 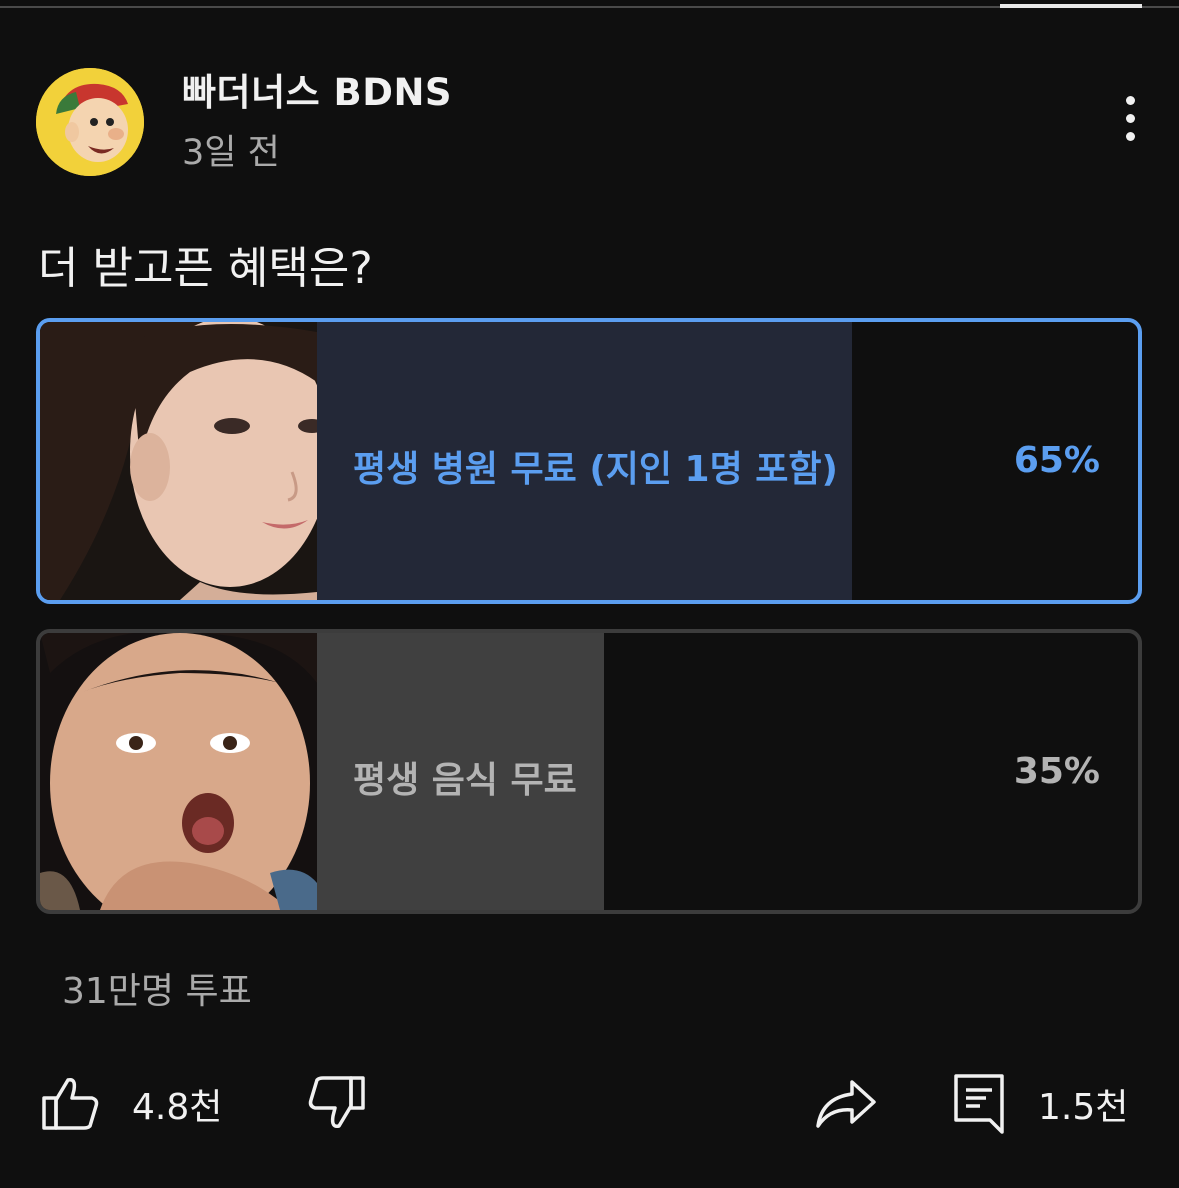 What do you see at coordinates (595, 469) in the screenshot?
I see `option-1-label: 평생 병원 무료 (지인 1명 포함)` at bounding box center [595, 469].